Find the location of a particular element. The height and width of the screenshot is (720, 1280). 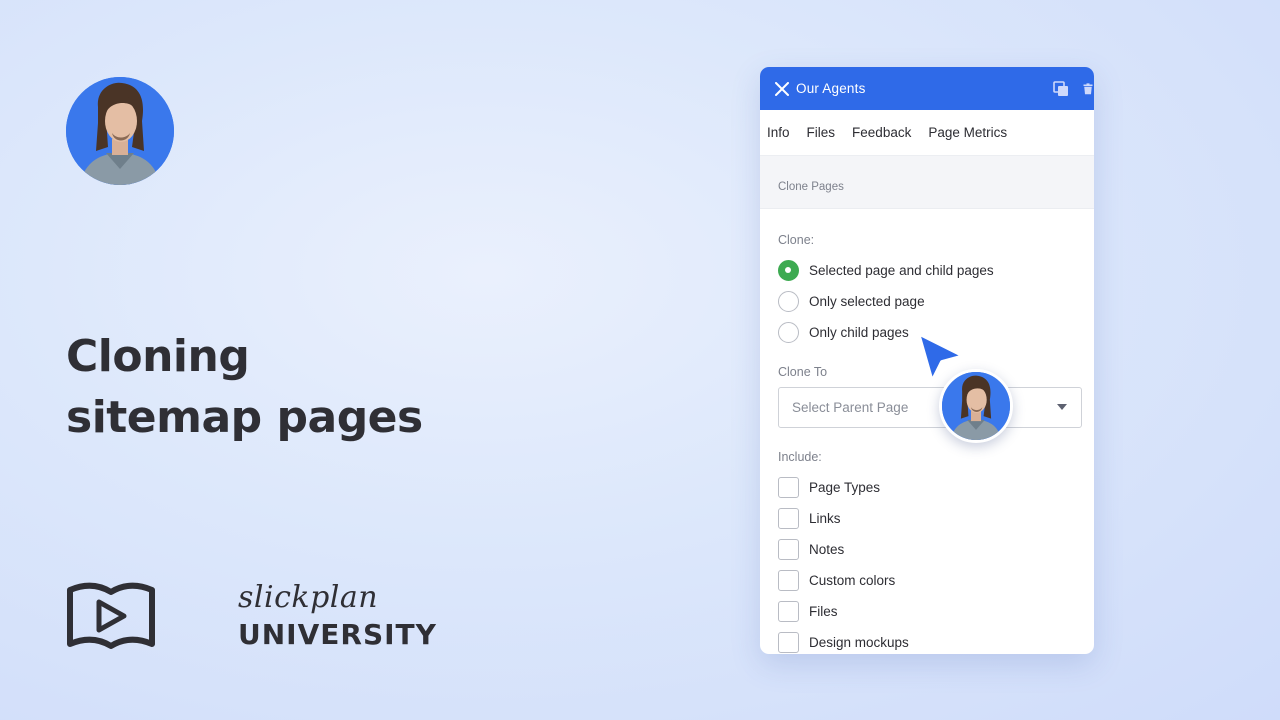

header-actions is located at coordinates (1073, 88).